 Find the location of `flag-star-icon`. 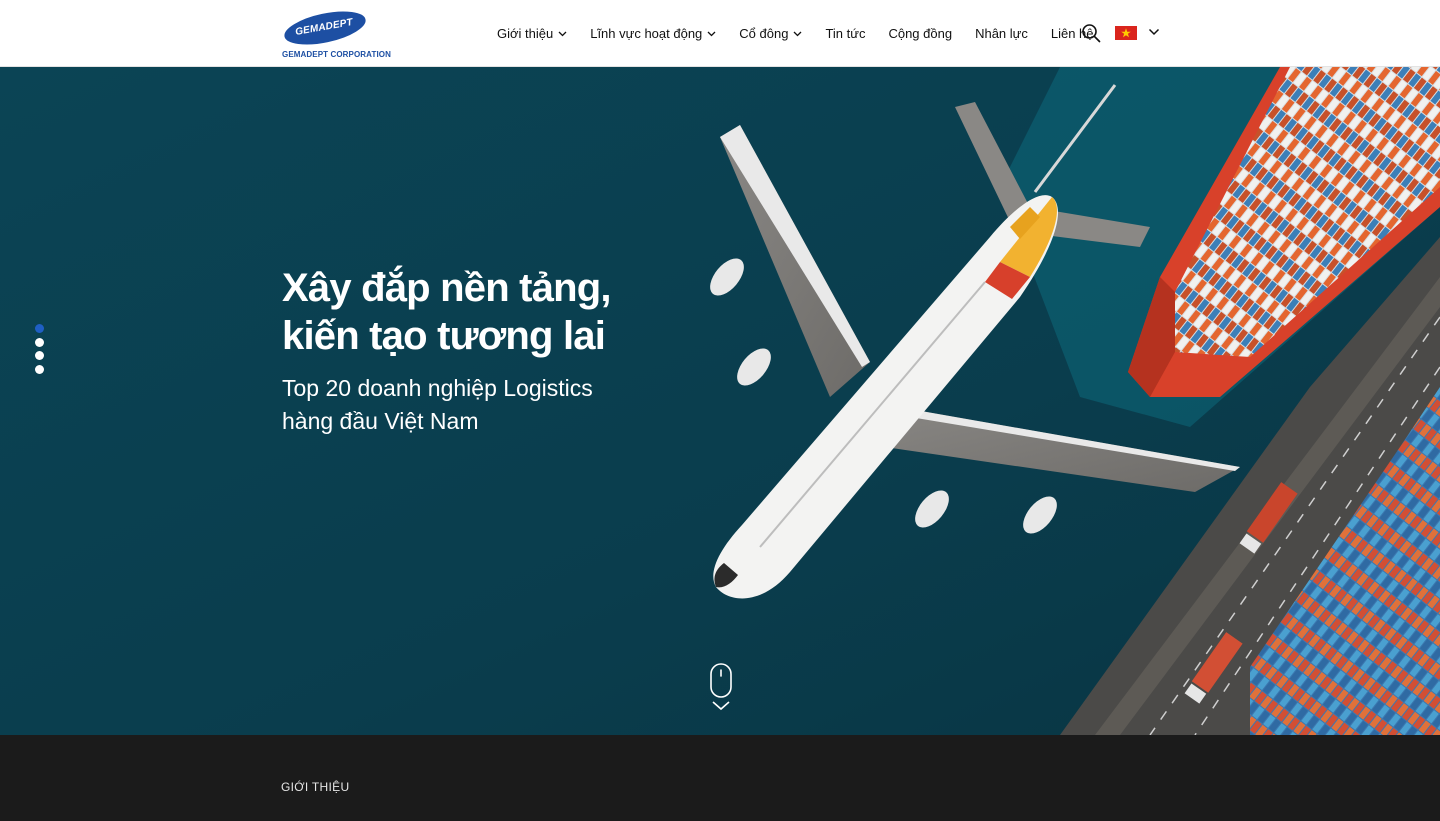

flag-star-icon is located at coordinates (1126, 33).